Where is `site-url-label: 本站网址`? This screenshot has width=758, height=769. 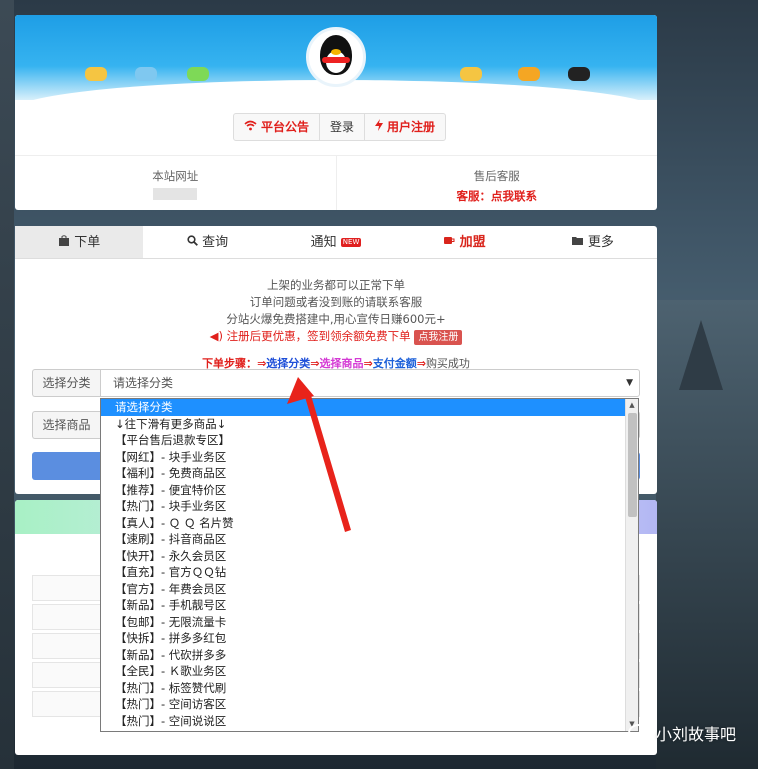
site-url-label: 本站网址 is located at coordinates (175, 176).